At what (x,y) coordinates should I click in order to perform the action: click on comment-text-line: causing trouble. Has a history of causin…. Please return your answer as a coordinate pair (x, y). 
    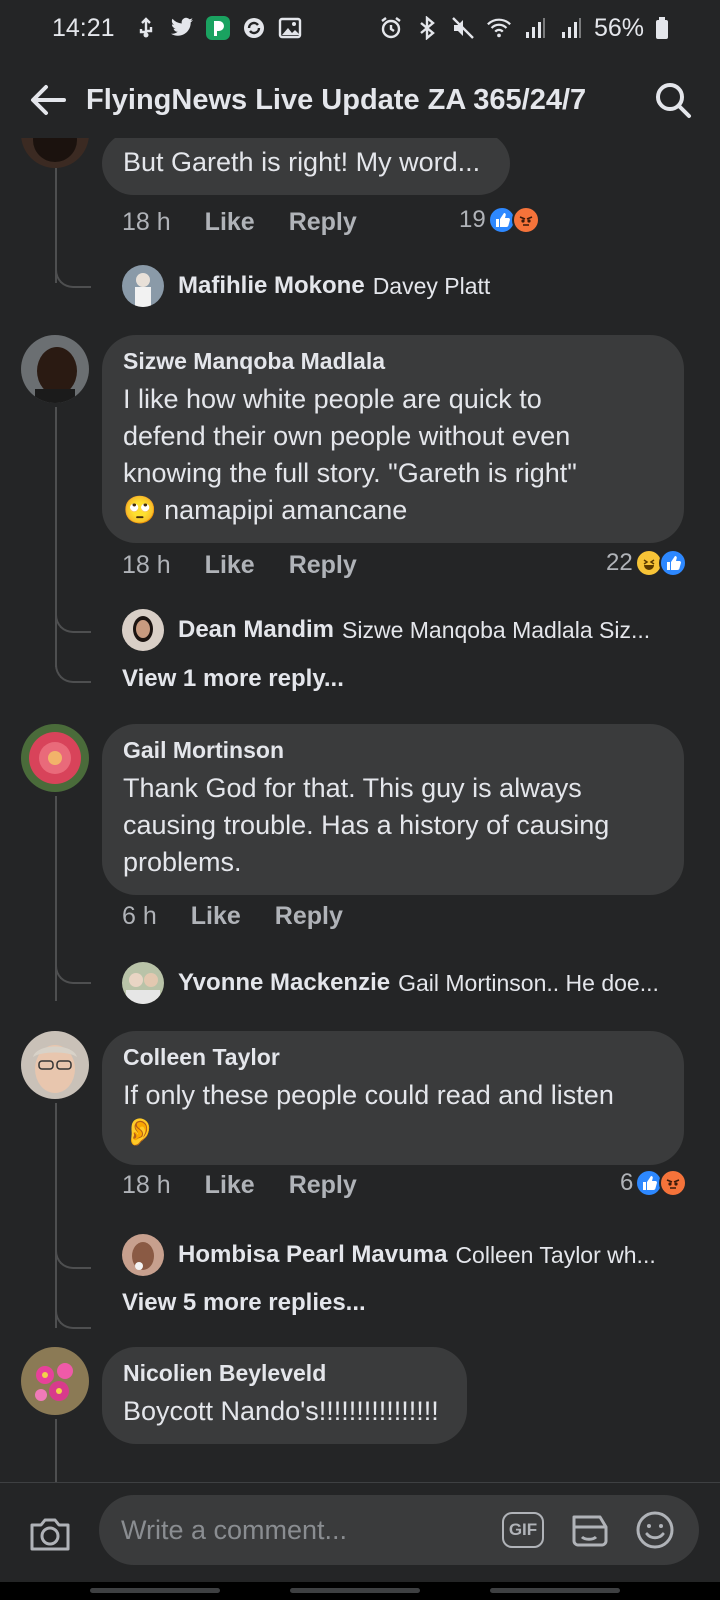
    Looking at the image, I should click on (366, 825).